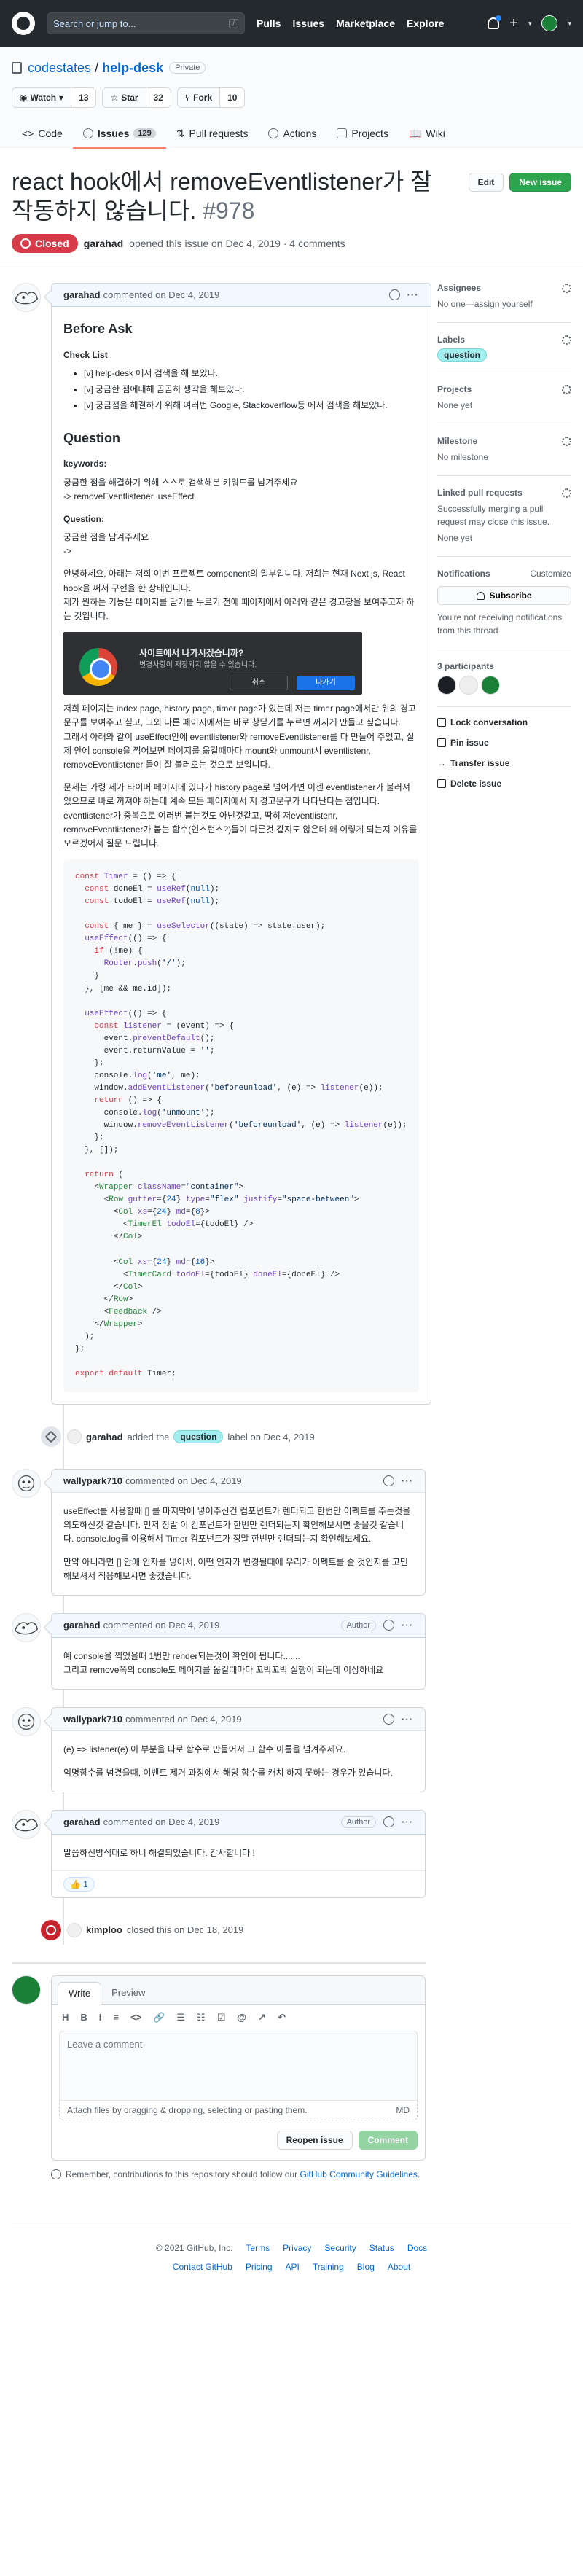  Describe the element at coordinates (135, 2017) in the screenshot. I see `code-icon: <>` at that location.